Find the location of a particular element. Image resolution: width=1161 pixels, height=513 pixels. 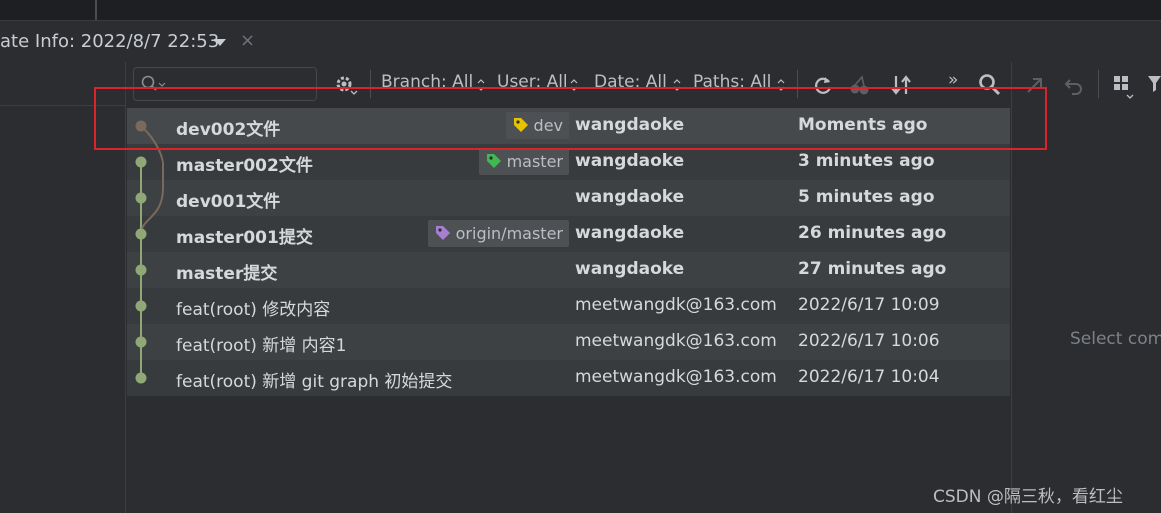

commit-date: 2022/6/17 10:06 is located at coordinates (869, 341).